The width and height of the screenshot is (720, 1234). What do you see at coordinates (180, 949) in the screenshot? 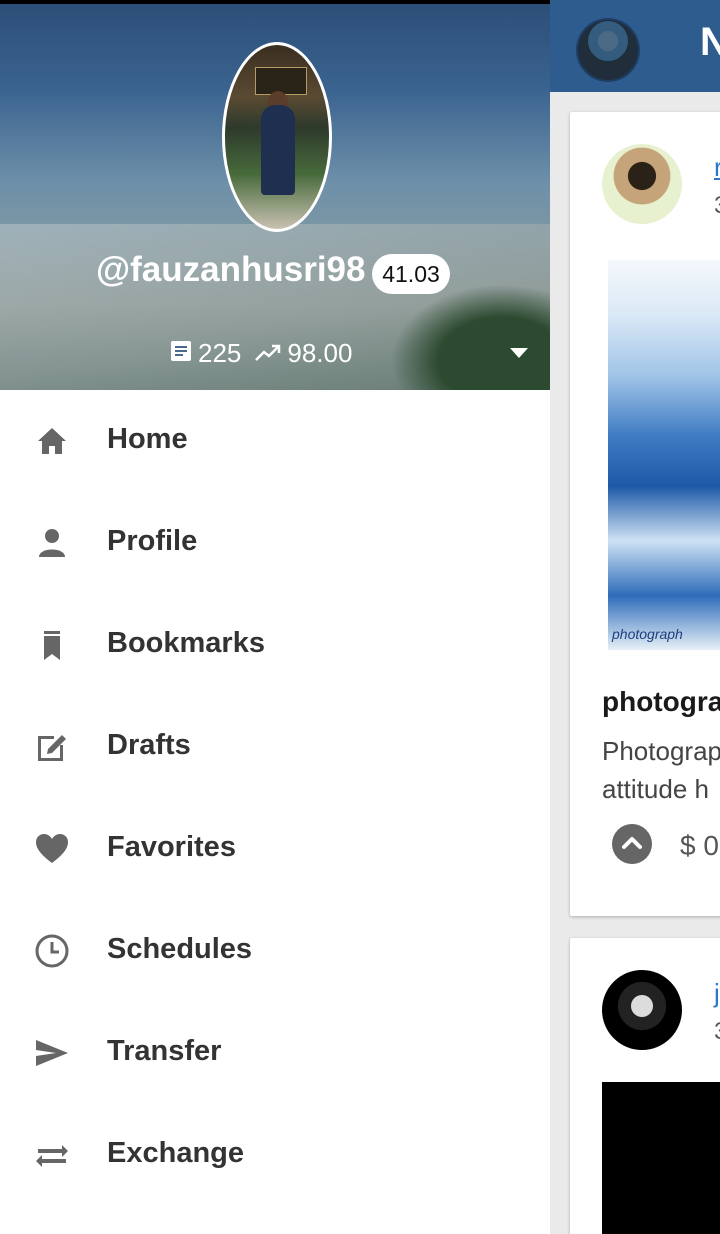
I see `menu-item-label: Schedules` at bounding box center [180, 949].